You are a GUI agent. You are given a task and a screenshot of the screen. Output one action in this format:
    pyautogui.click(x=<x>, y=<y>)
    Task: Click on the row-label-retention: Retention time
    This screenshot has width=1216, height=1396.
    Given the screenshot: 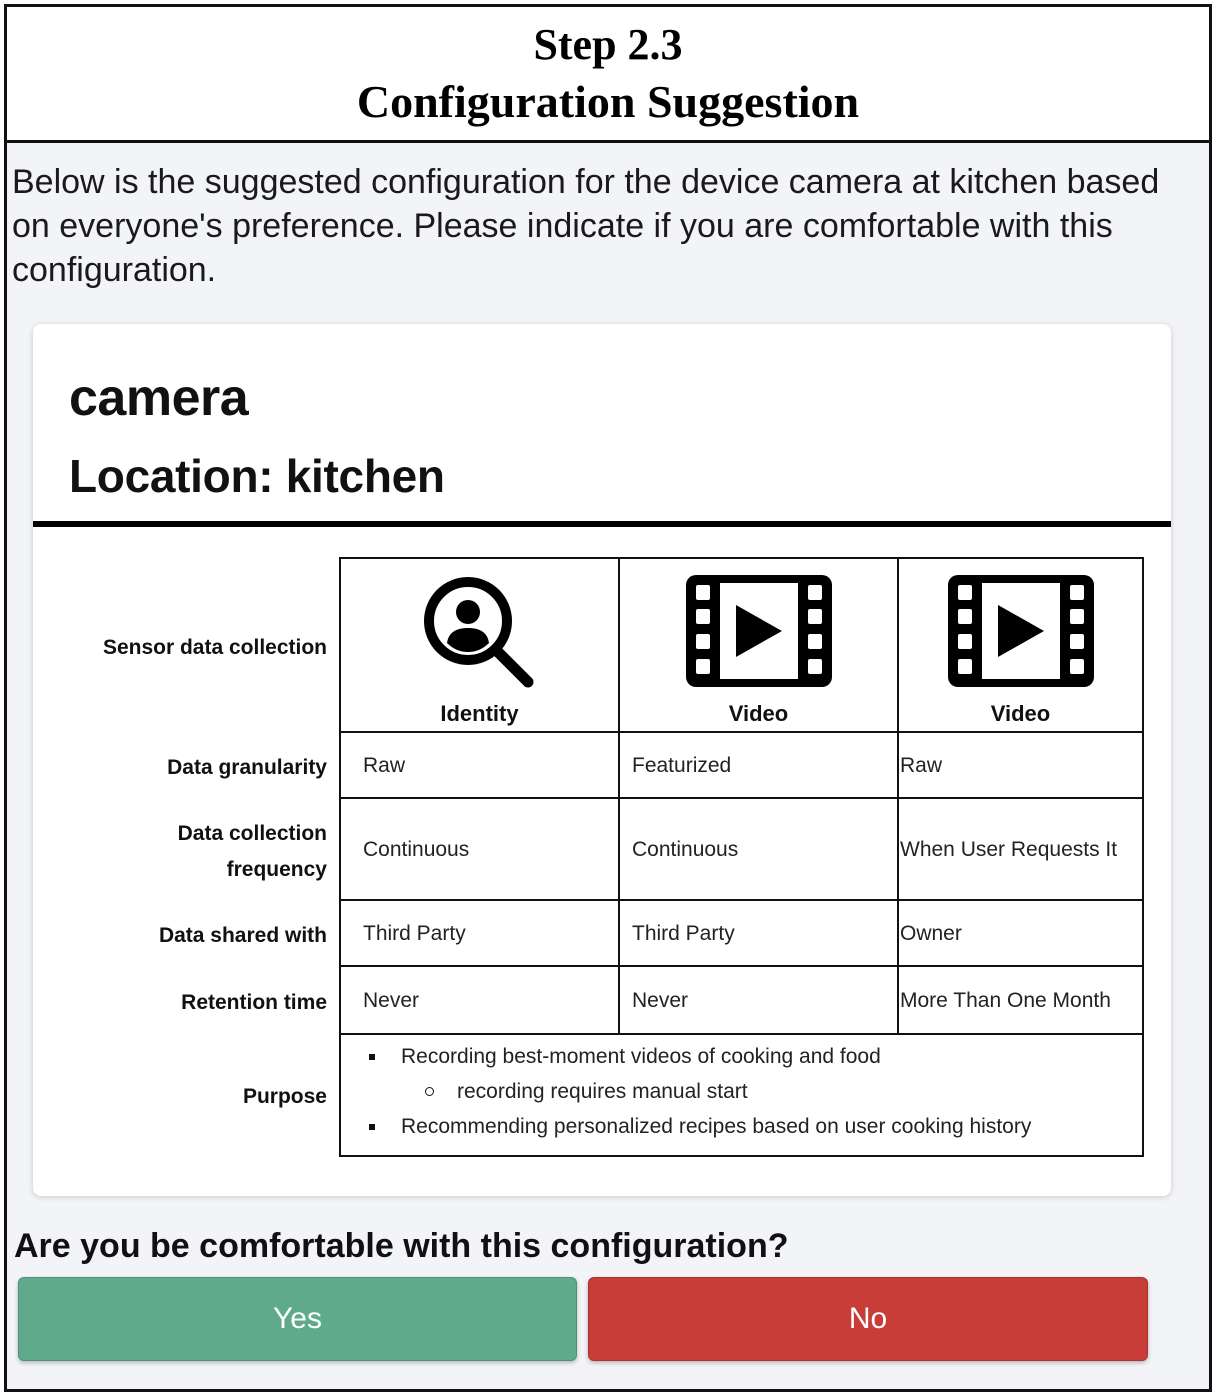 What is the action you would take?
    pyautogui.click(x=254, y=1002)
    